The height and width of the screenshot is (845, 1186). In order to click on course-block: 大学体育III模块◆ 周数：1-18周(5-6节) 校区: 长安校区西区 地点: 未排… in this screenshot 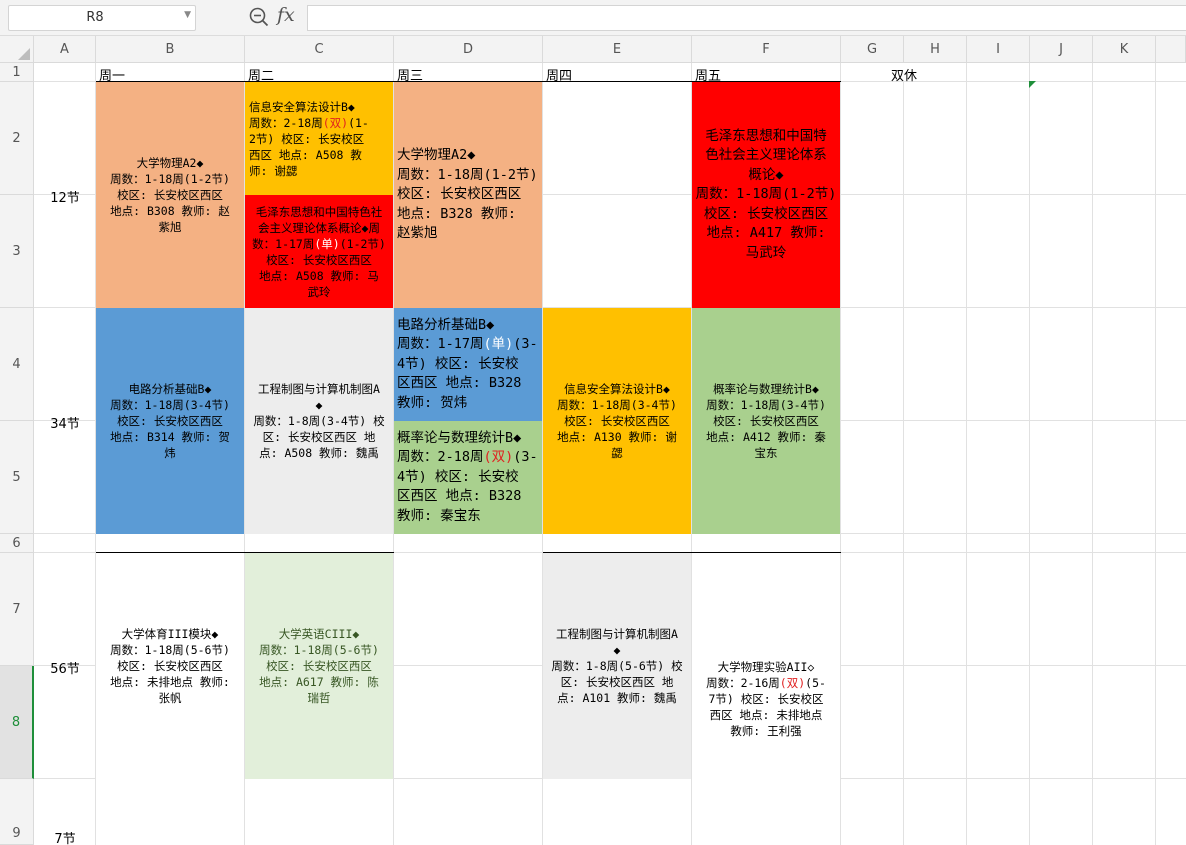, I will do `click(170, 666)`.